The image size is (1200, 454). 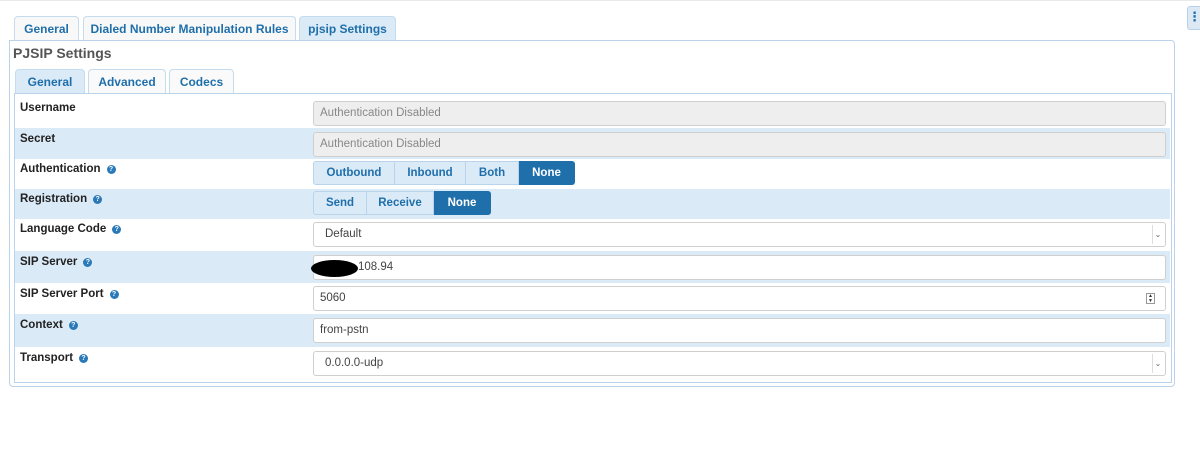 I want to click on registration-none-button: None, so click(x=462, y=203).